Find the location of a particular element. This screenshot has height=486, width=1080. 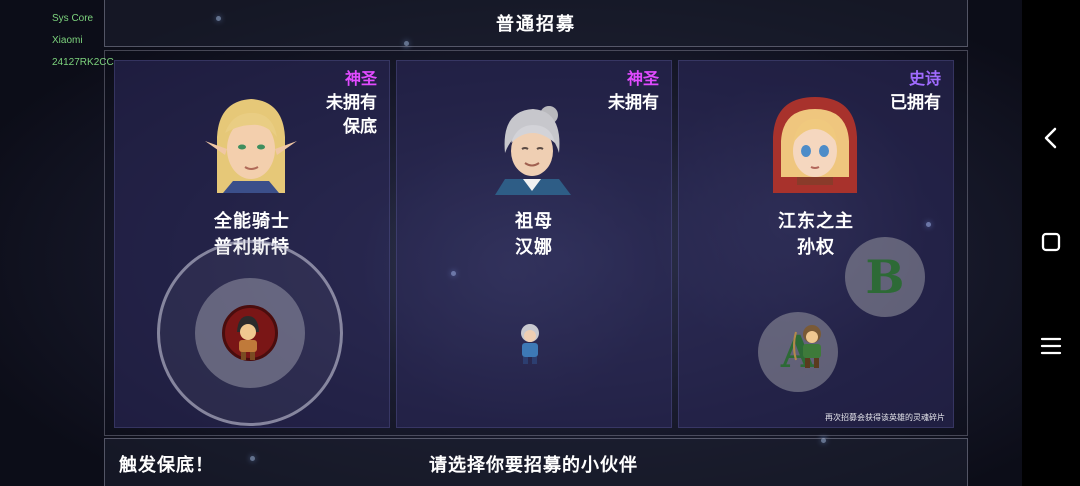

owned-status: 已拥有 is located at coordinates (915, 103).